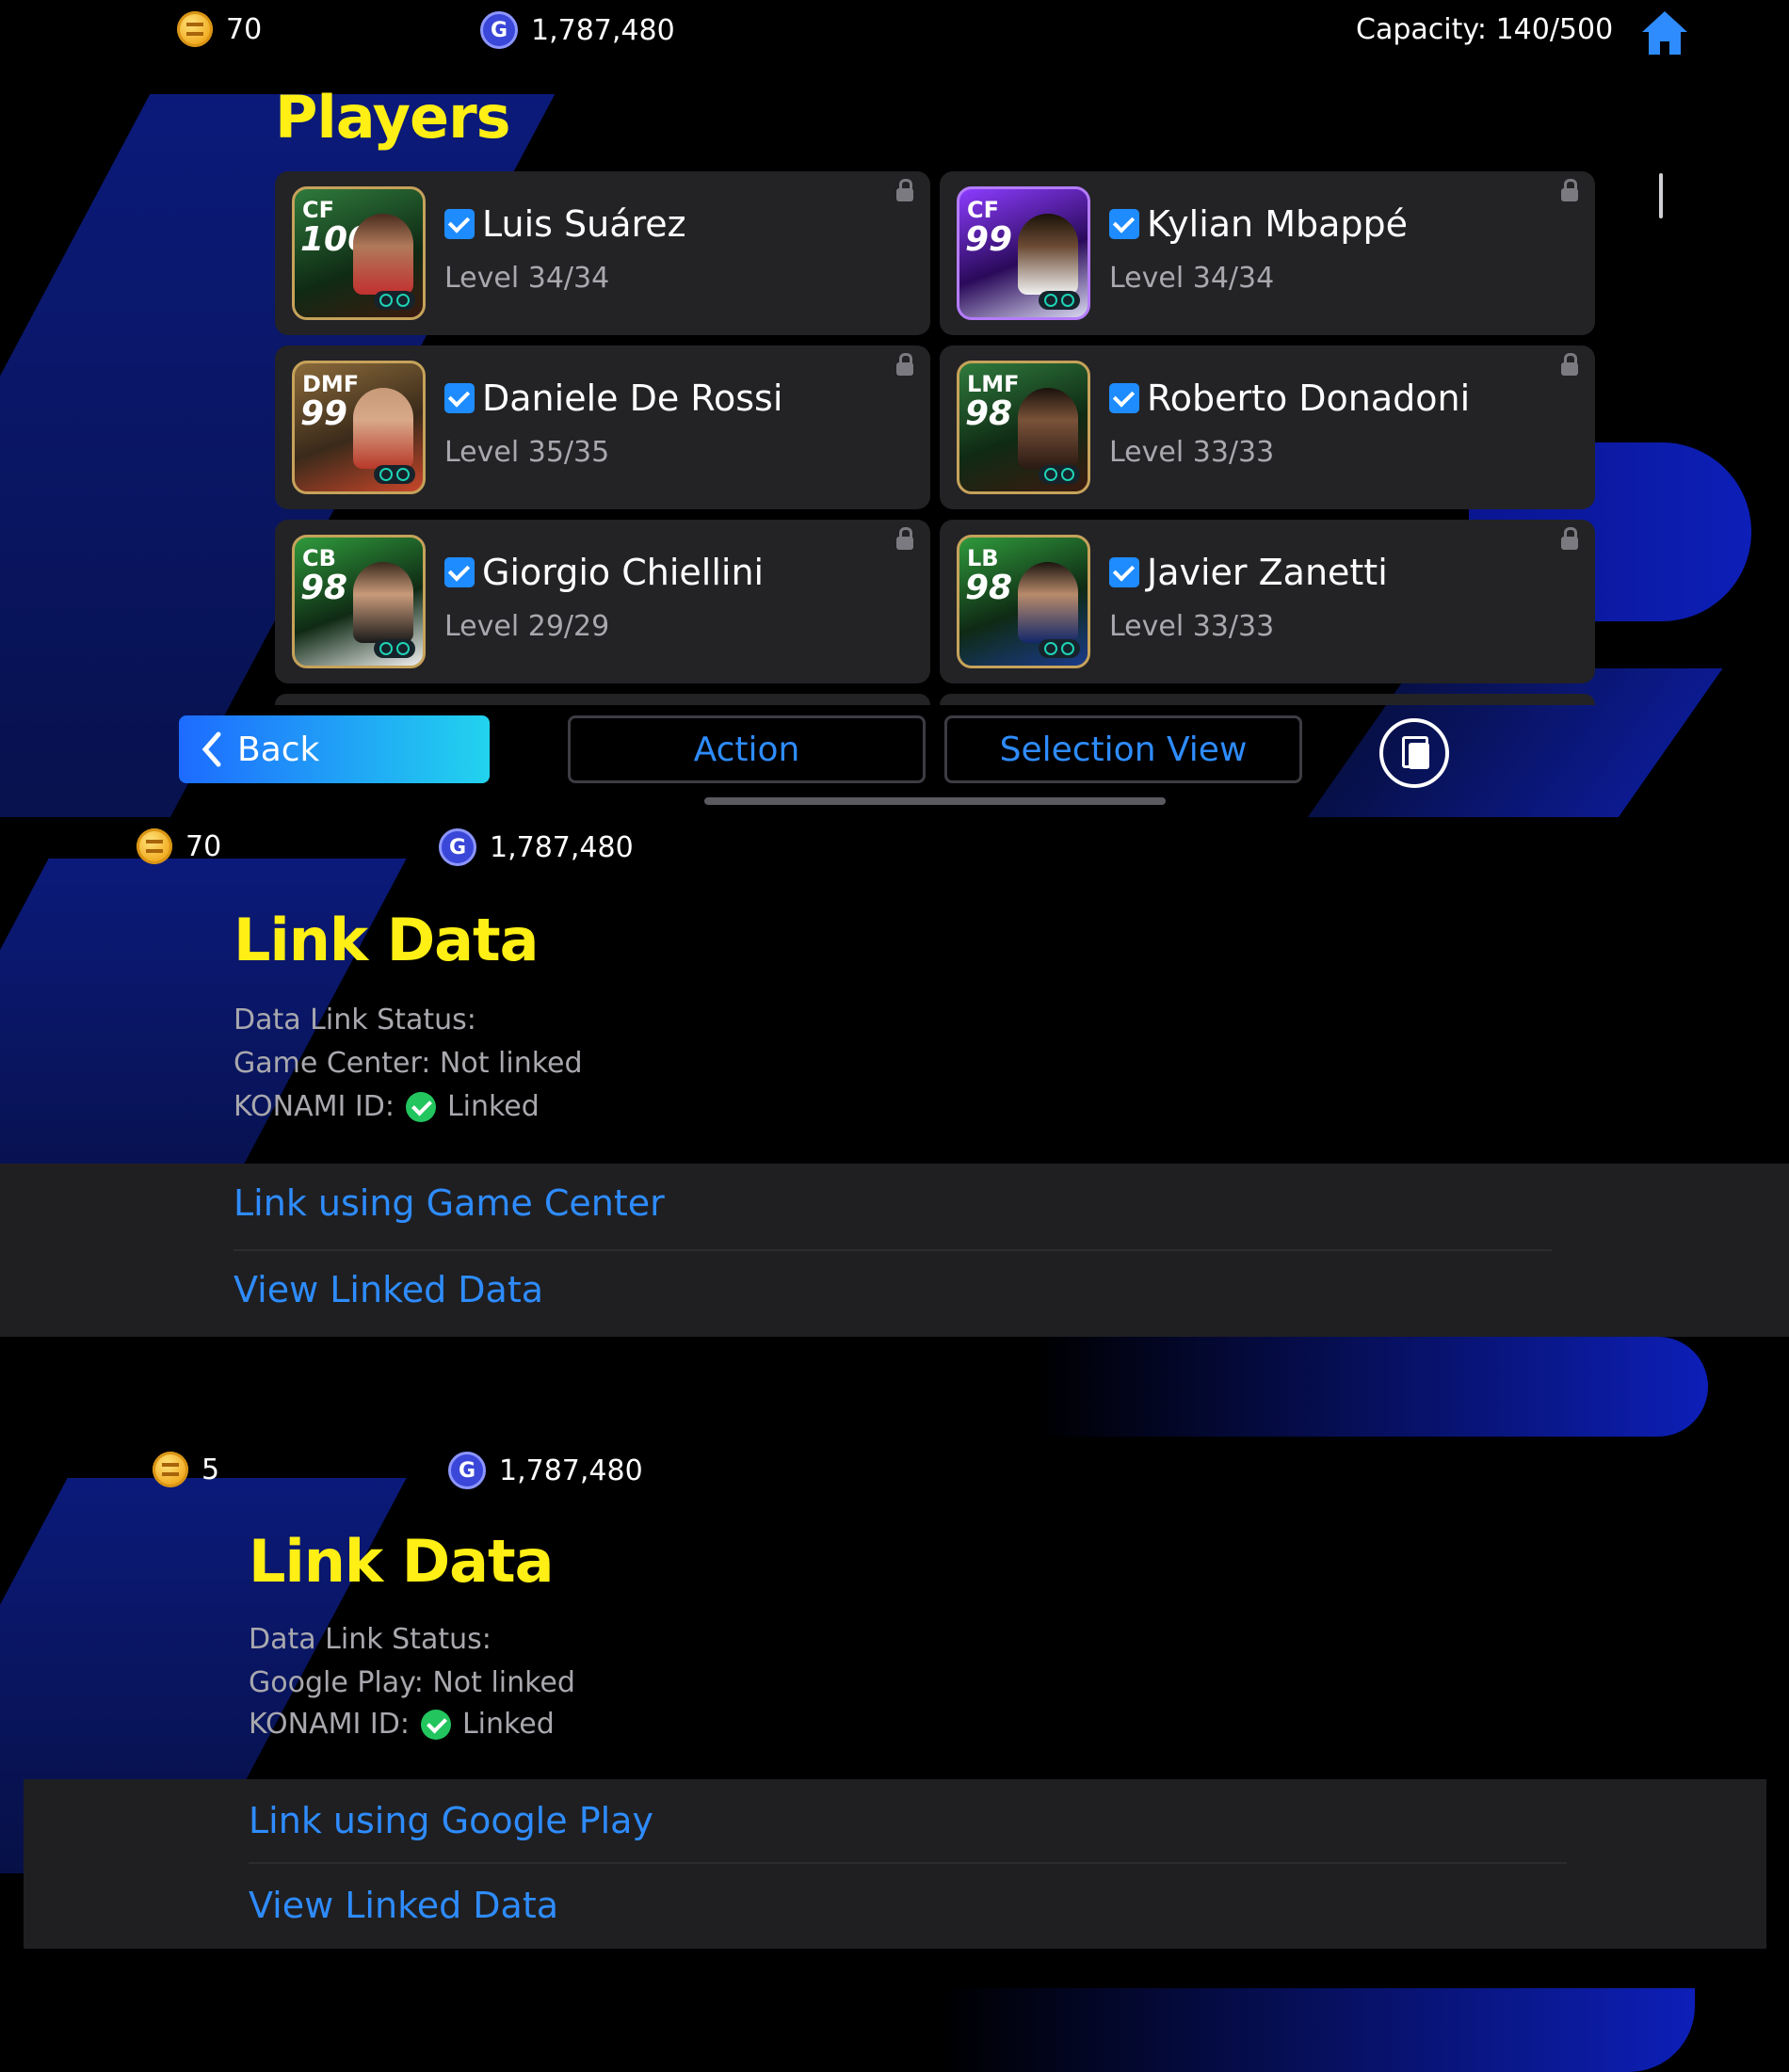  I want to click on player-name-row: Roberto Donadoni, so click(1289, 398).